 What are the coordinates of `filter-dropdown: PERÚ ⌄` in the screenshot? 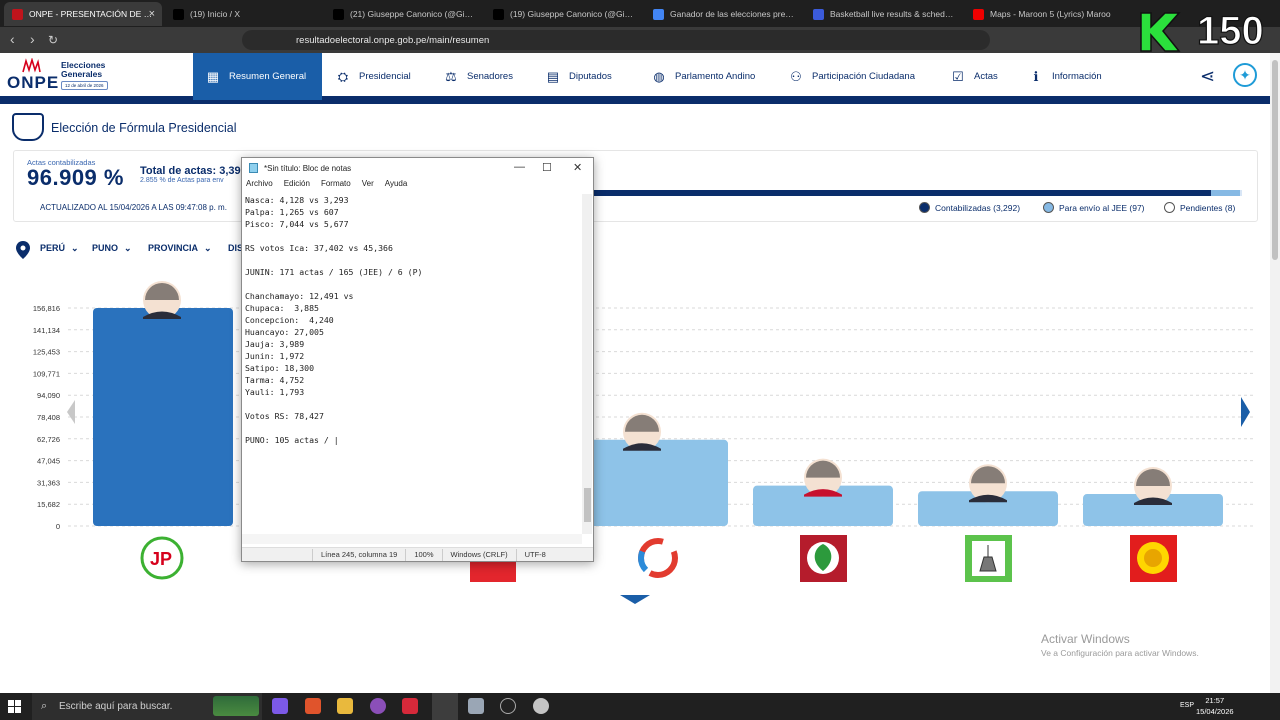 It's located at (59, 248).